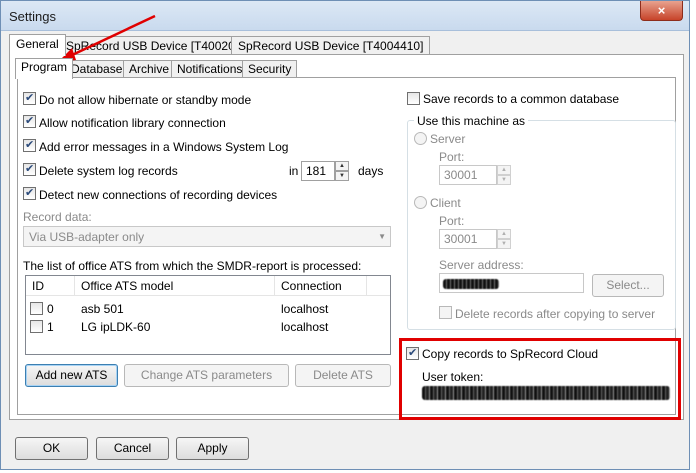 The height and width of the screenshot is (473, 696). Describe the element at coordinates (44, 68) in the screenshot. I see `tab-program: Program` at that location.